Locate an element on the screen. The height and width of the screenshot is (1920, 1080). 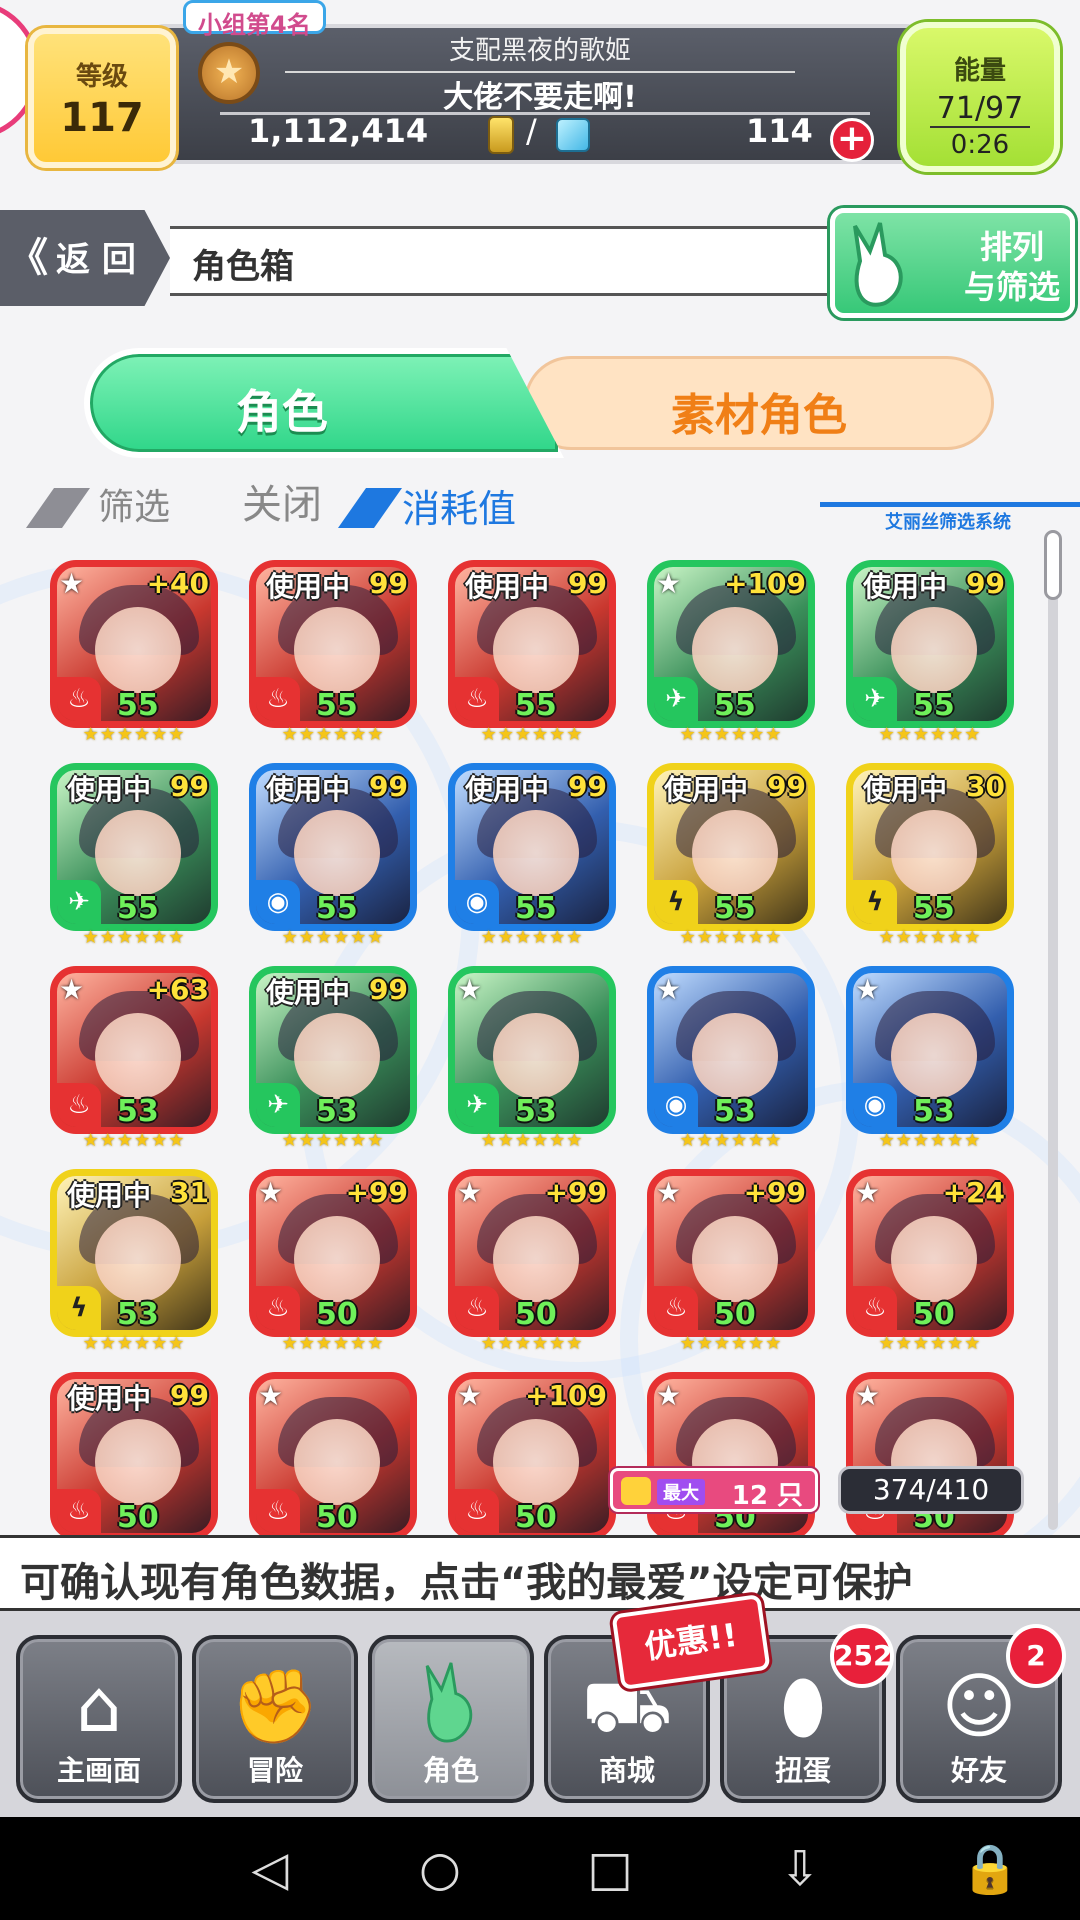
character-card: ★ +63 ♨ 53 is located at coordinates (134, 1050).